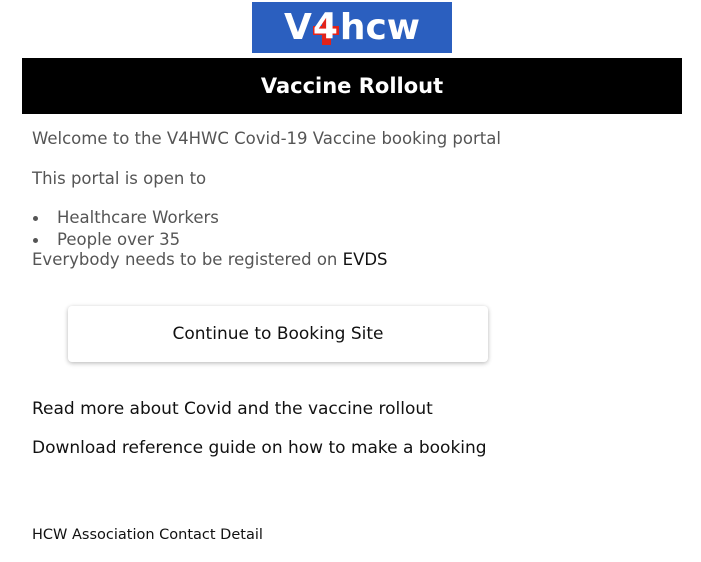  Describe the element at coordinates (147, 535) in the screenshot. I see `contact-detail-link: HCW Association Contact Detail` at that location.